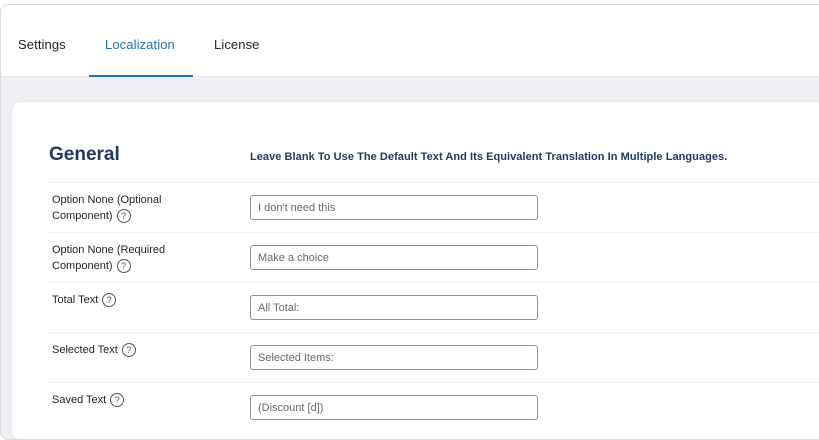  I want to click on active-tab-indicator, so click(141, 76).